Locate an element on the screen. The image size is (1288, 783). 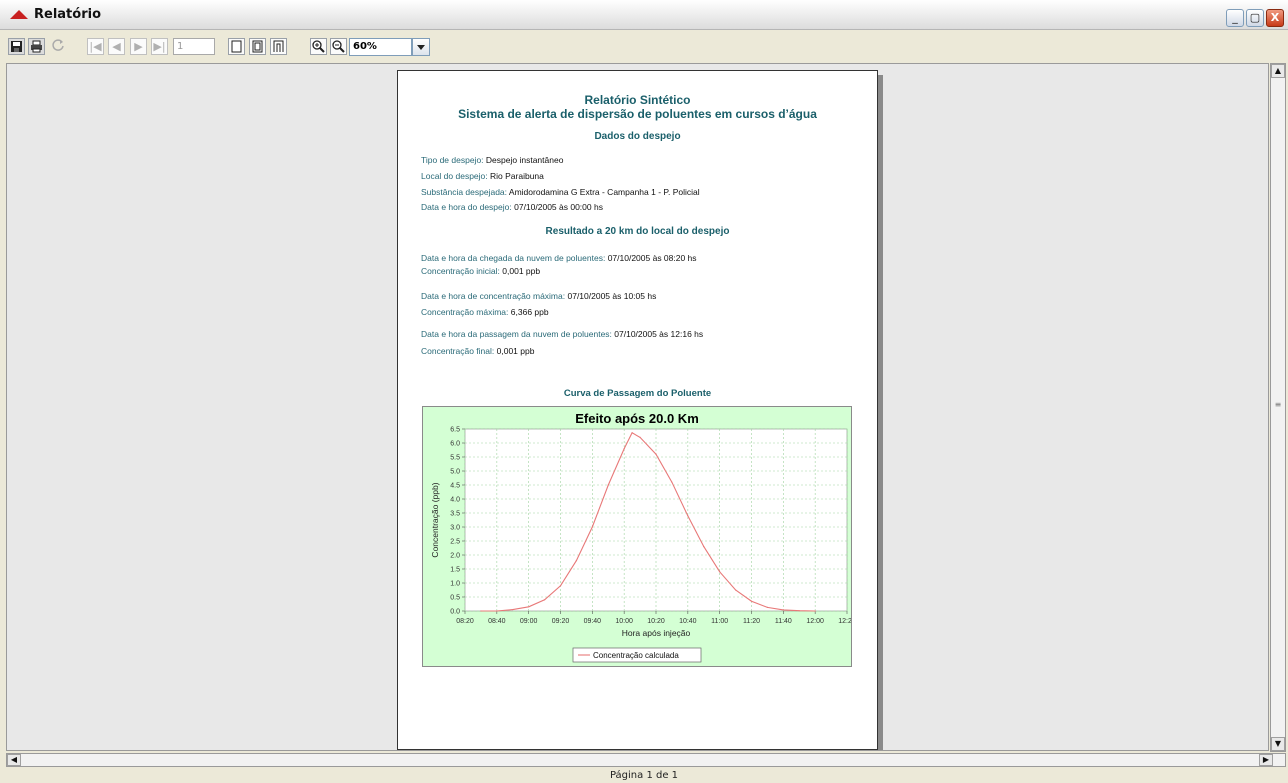
section-dados-despejo: Dados do despejo is located at coordinates (637, 136).